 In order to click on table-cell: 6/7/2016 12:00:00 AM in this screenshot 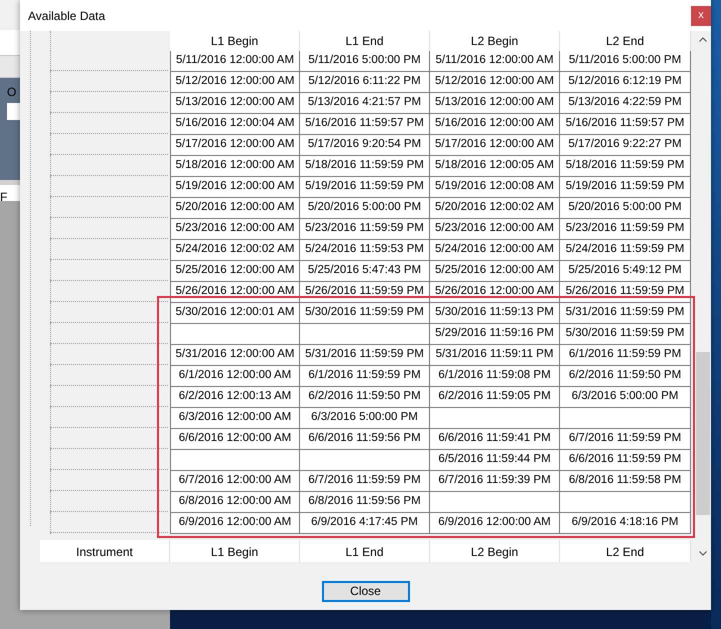, I will do `click(235, 481)`.